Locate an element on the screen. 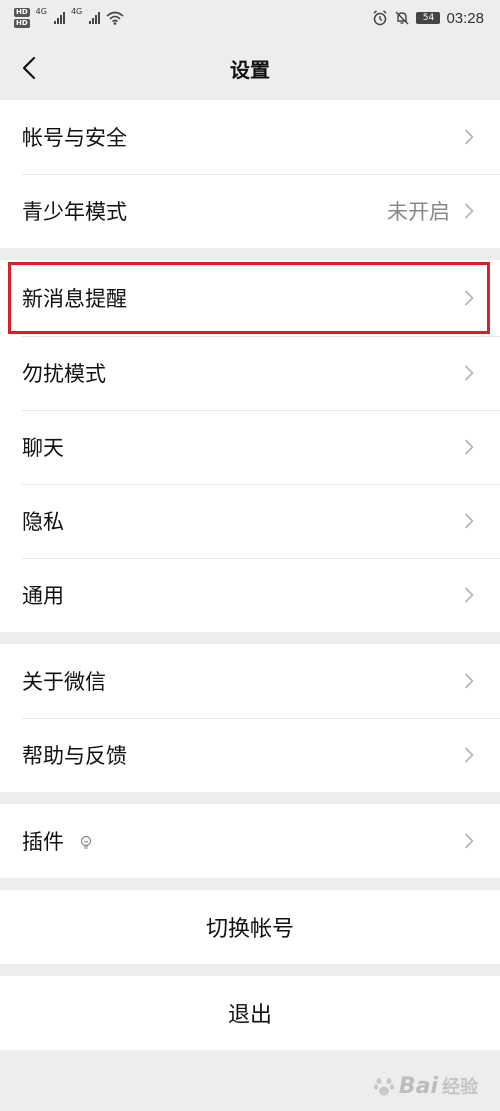  status-right: 54 03:28 is located at coordinates (428, 18).